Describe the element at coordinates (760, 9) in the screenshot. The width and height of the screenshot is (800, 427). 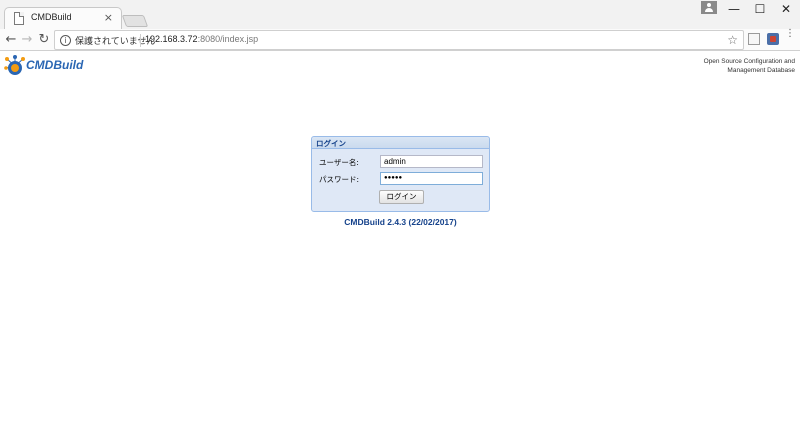
I see `maximize-button: ☐` at that location.